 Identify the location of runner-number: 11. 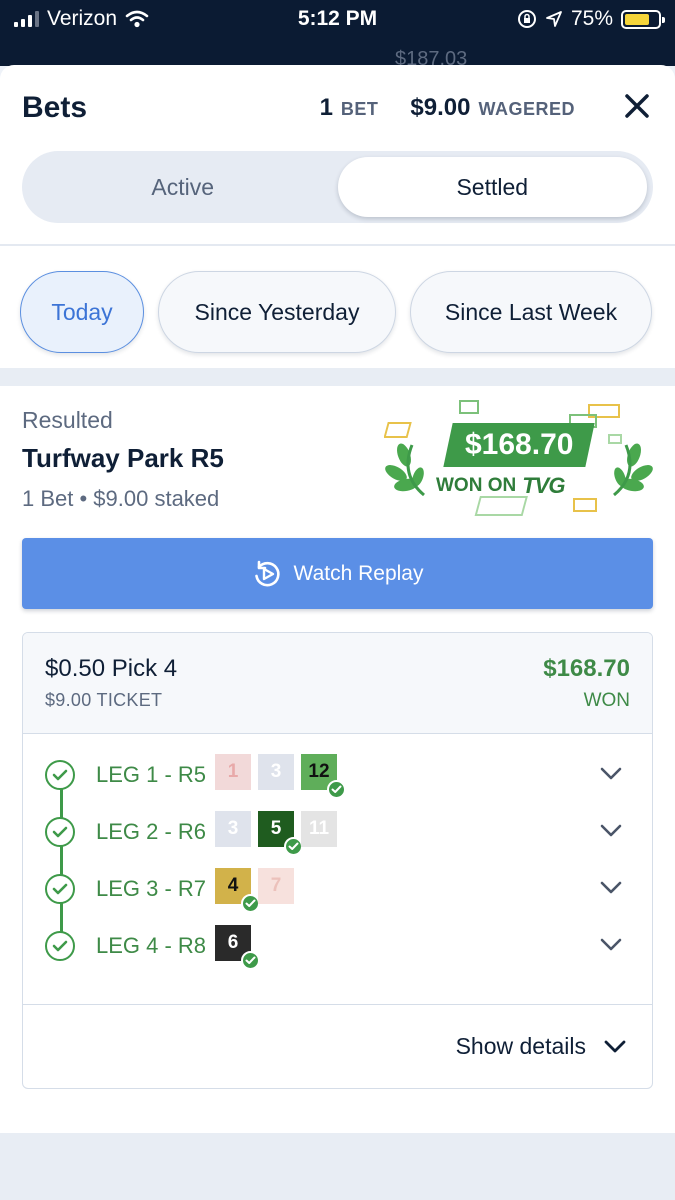
(319, 829).